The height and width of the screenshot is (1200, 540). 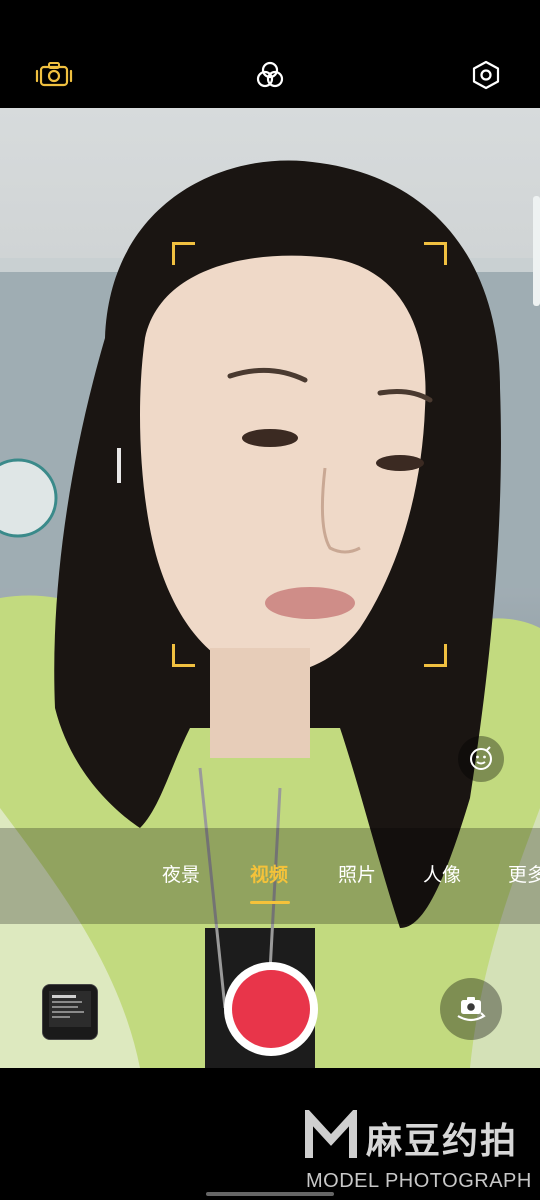 I want to click on focus-bracket-top-left, so click(x=183, y=253).